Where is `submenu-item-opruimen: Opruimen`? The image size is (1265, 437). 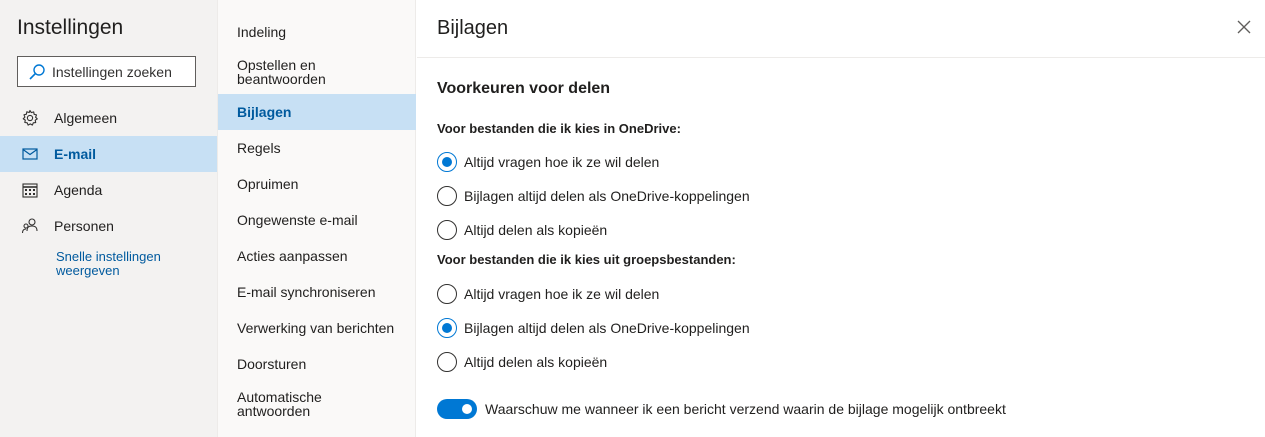 submenu-item-opruimen: Opruimen is located at coordinates (317, 184).